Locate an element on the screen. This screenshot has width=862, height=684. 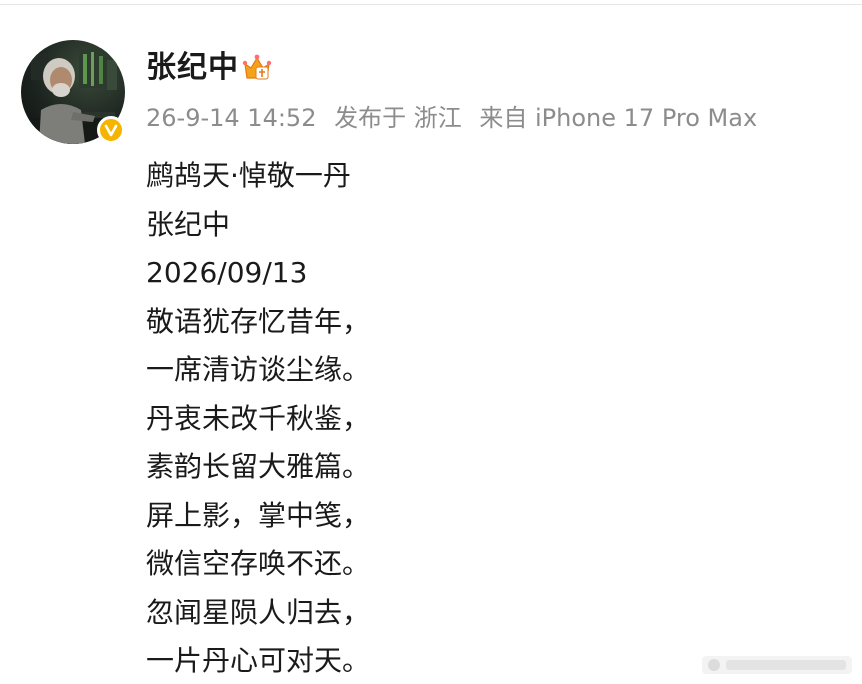
poem-line: 屏上影，掌中笺， is located at coordinates (258, 515).